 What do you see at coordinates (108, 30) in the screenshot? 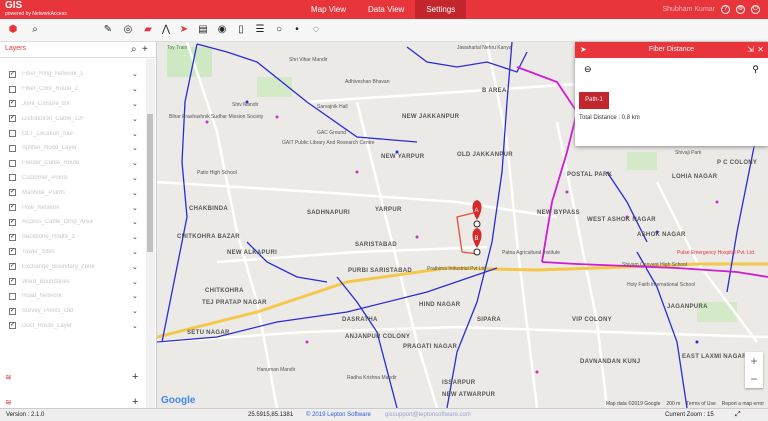
I see `pin-tool-icon: ✎` at bounding box center [108, 30].